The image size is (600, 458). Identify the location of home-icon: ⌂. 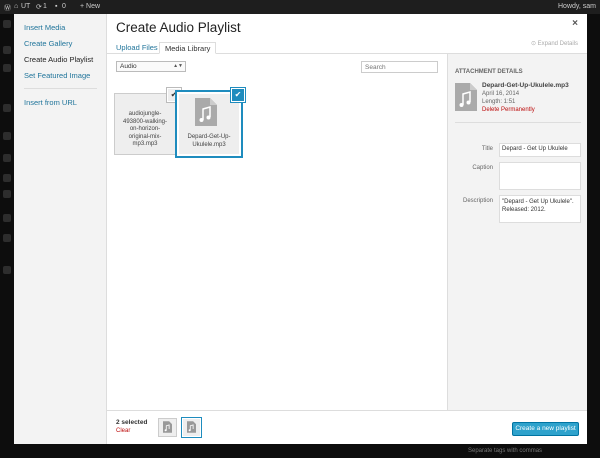
(16, 6).